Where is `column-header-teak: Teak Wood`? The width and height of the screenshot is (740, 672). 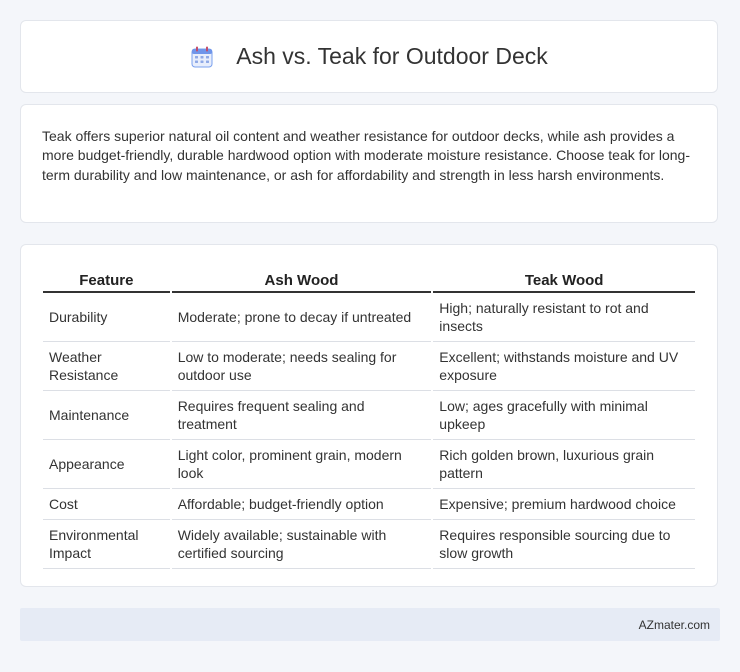 column-header-teak: Teak Wood is located at coordinates (564, 279).